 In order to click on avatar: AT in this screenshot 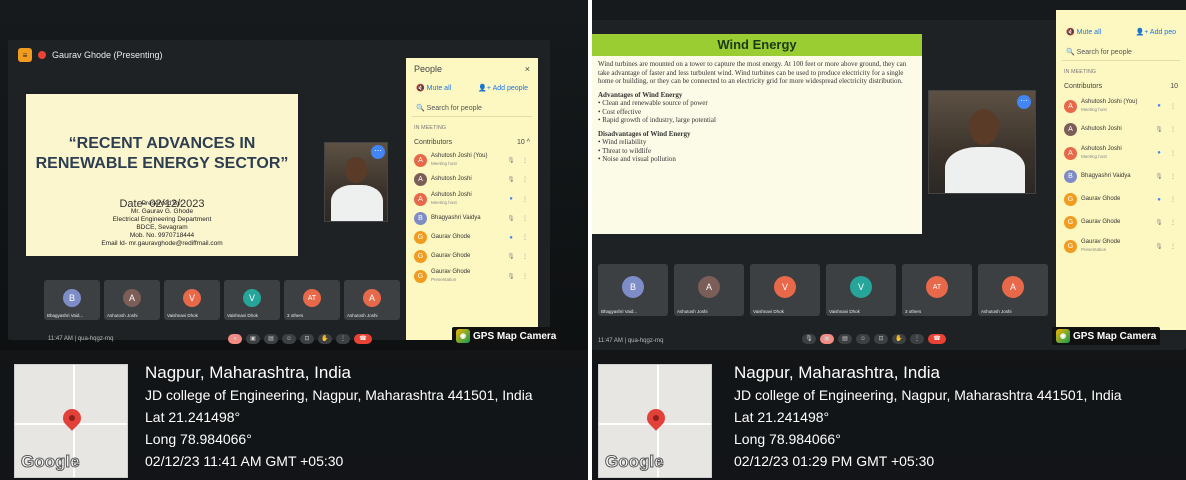, I will do `click(312, 298)`.